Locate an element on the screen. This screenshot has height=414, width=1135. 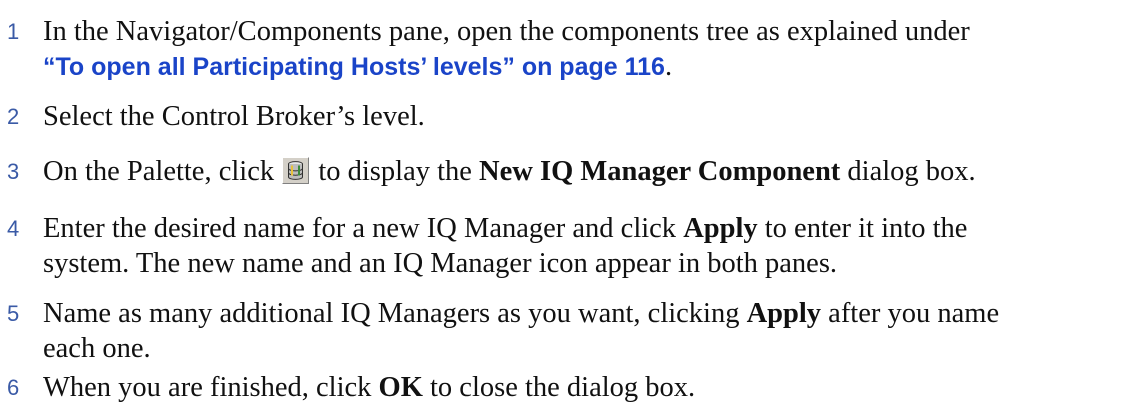
step-number: 1 is located at coordinates (13, 31).